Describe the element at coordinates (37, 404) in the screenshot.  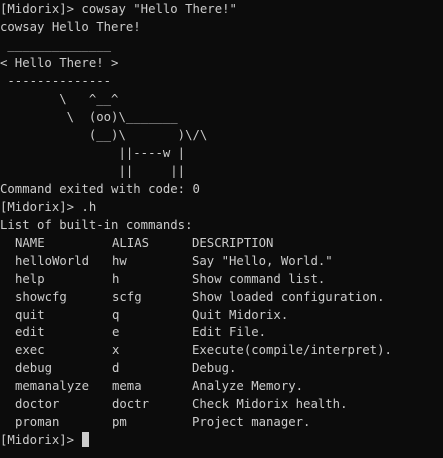
I see `command-name: doctor` at that location.